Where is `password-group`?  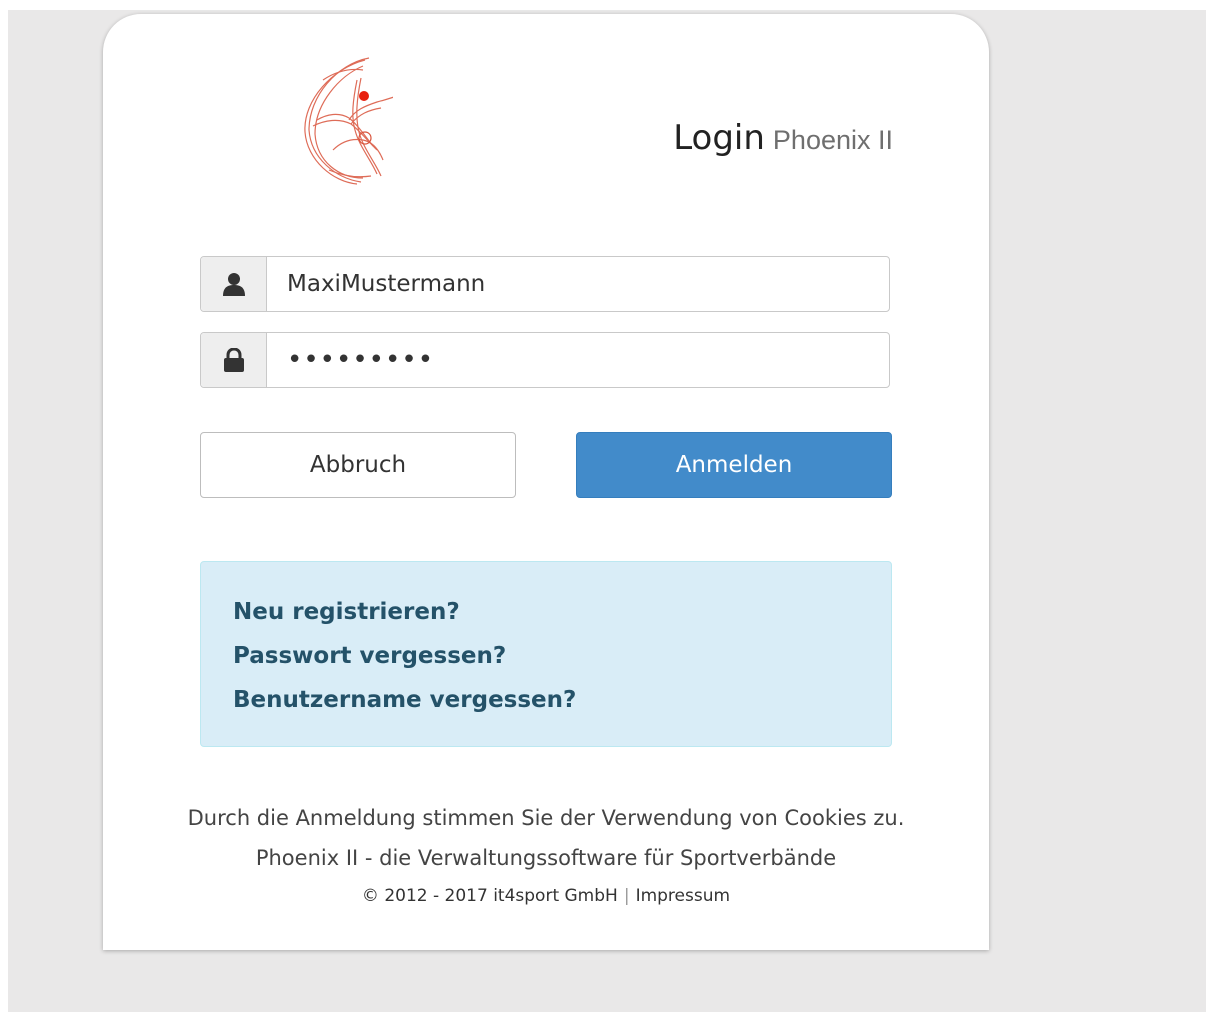 password-group is located at coordinates (545, 360).